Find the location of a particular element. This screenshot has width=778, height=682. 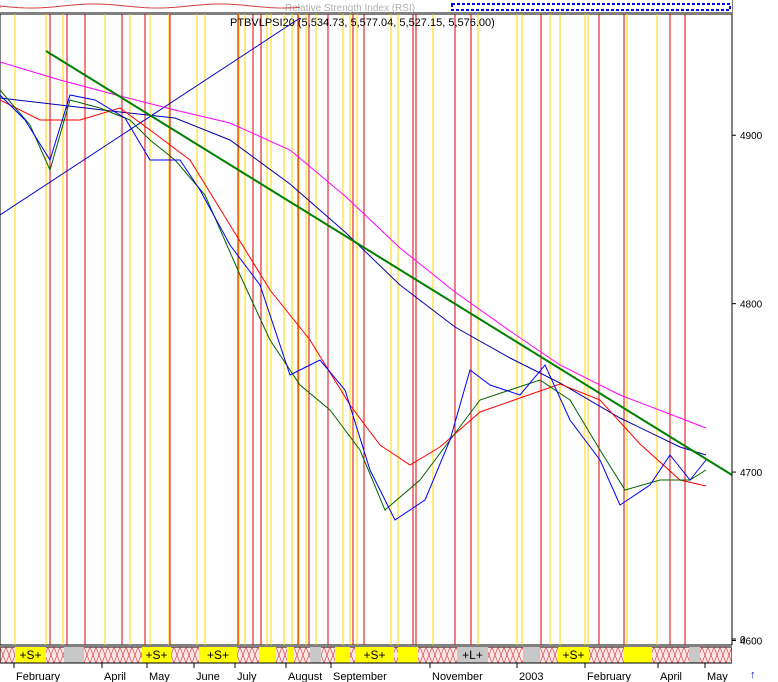

y-tick-label: 4800 is located at coordinates (751, 305).